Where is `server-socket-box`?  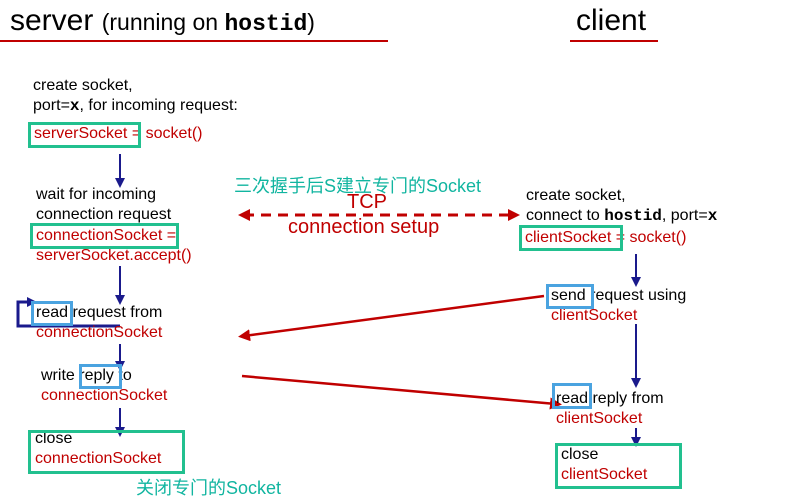 server-socket-box is located at coordinates (84, 135).